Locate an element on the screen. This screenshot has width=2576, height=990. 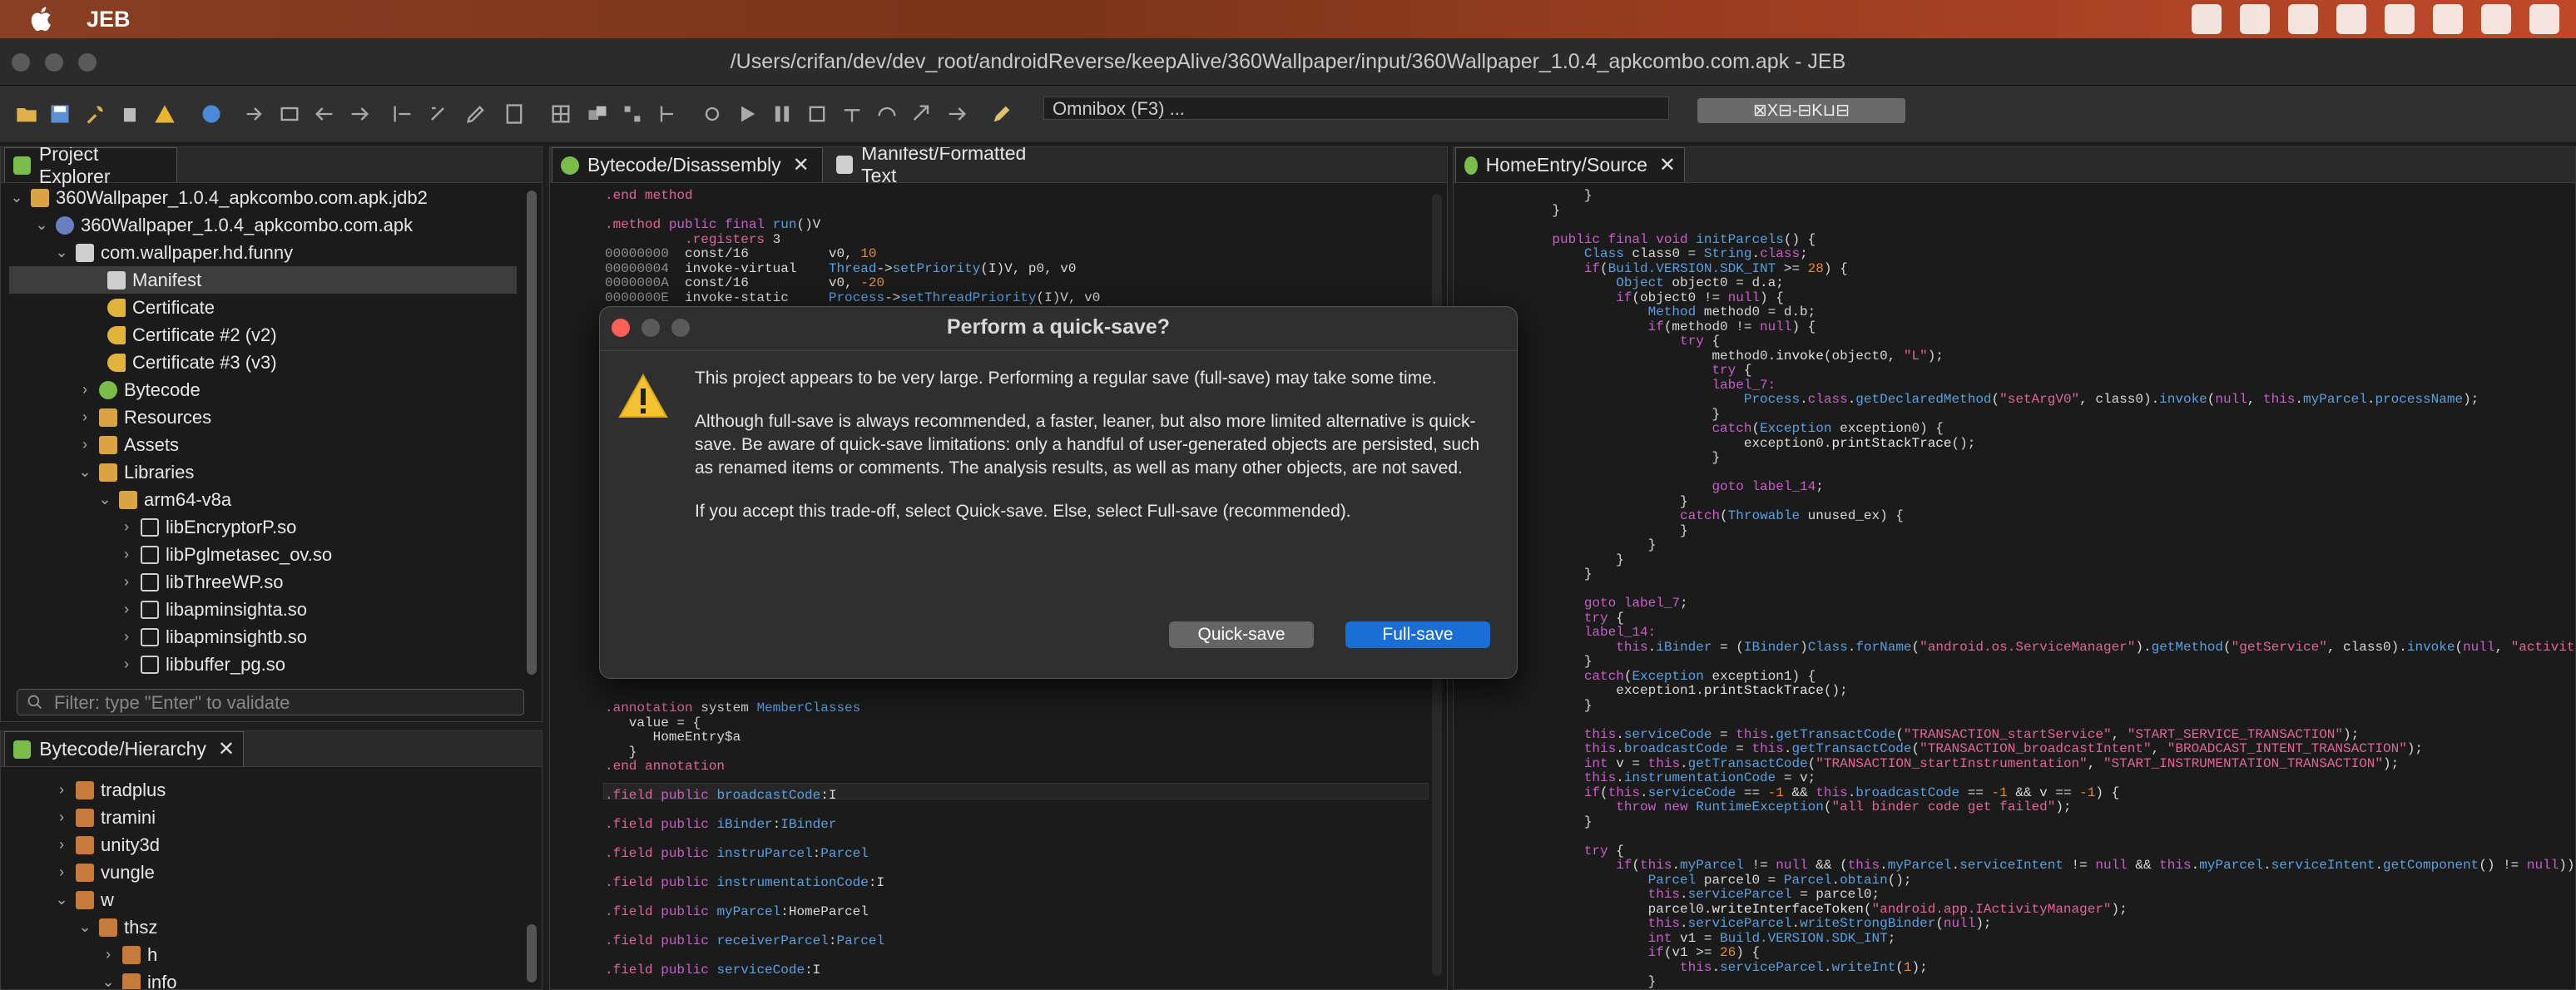
tab-project-explorer: Project Explorer is located at coordinates (90, 167).